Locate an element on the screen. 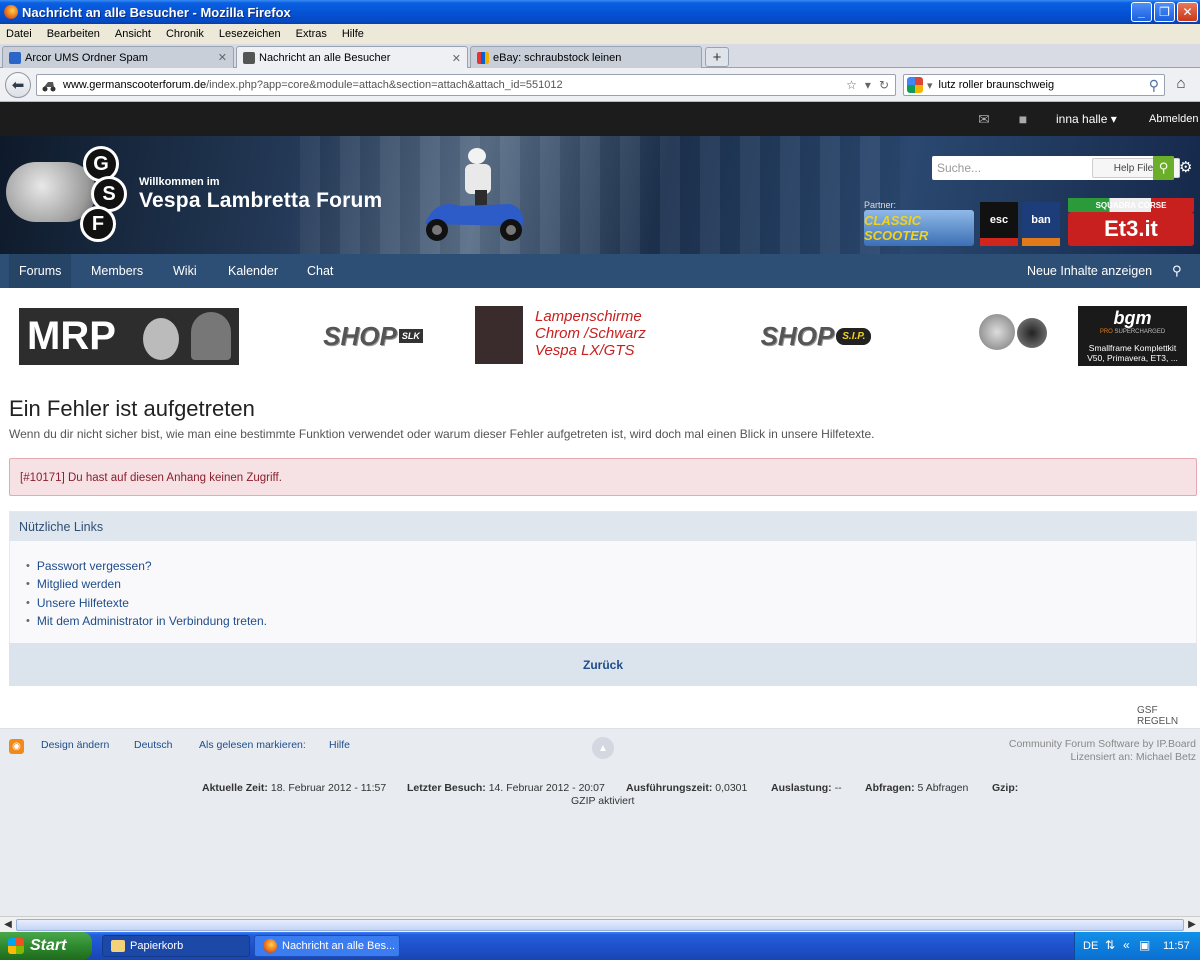 The height and width of the screenshot is (960, 1200). location-pin-icon: ⚲ is located at coordinates (1177, 271).